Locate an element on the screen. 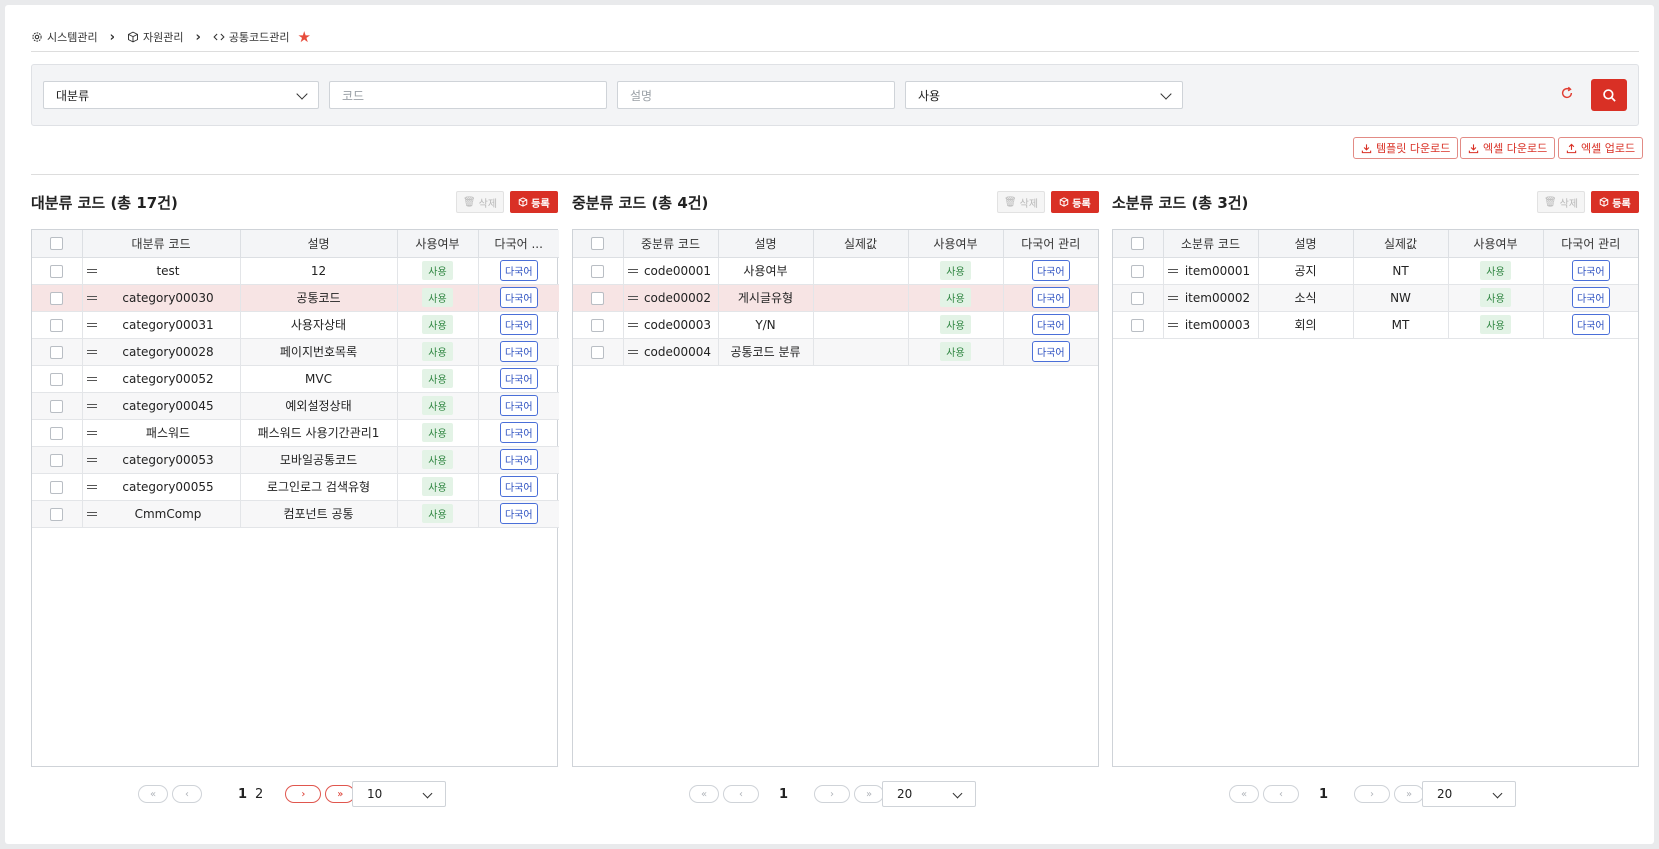 The height and width of the screenshot is (849, 1659). table-row: test 12 사용 다국어 is located at coordinates (295, 271).